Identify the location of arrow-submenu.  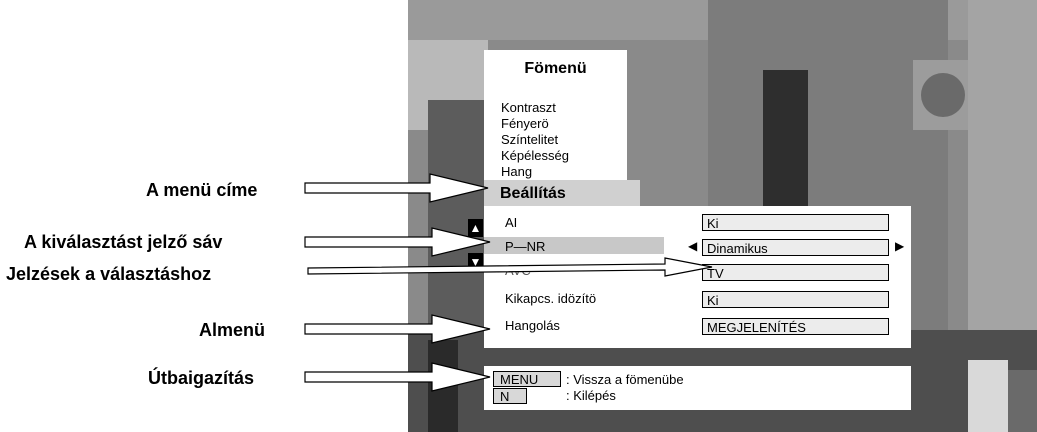
(397, 329).